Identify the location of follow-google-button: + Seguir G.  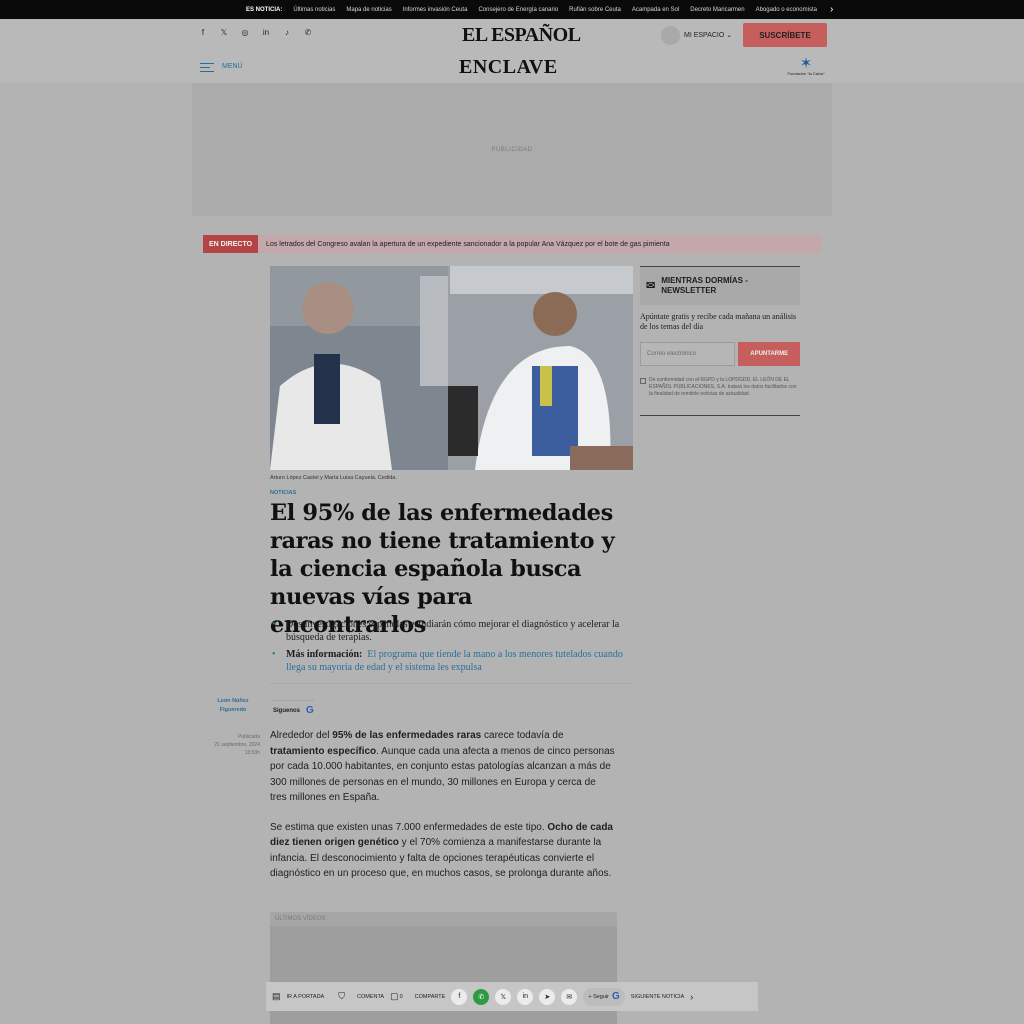
(604, 996).